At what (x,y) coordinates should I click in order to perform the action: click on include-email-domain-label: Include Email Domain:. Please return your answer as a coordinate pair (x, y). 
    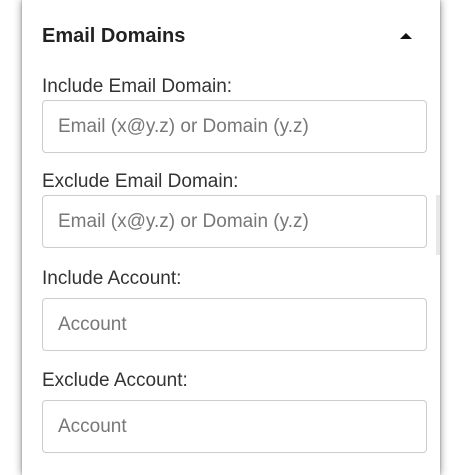
    Looking at the image, I should click on (137, 86).